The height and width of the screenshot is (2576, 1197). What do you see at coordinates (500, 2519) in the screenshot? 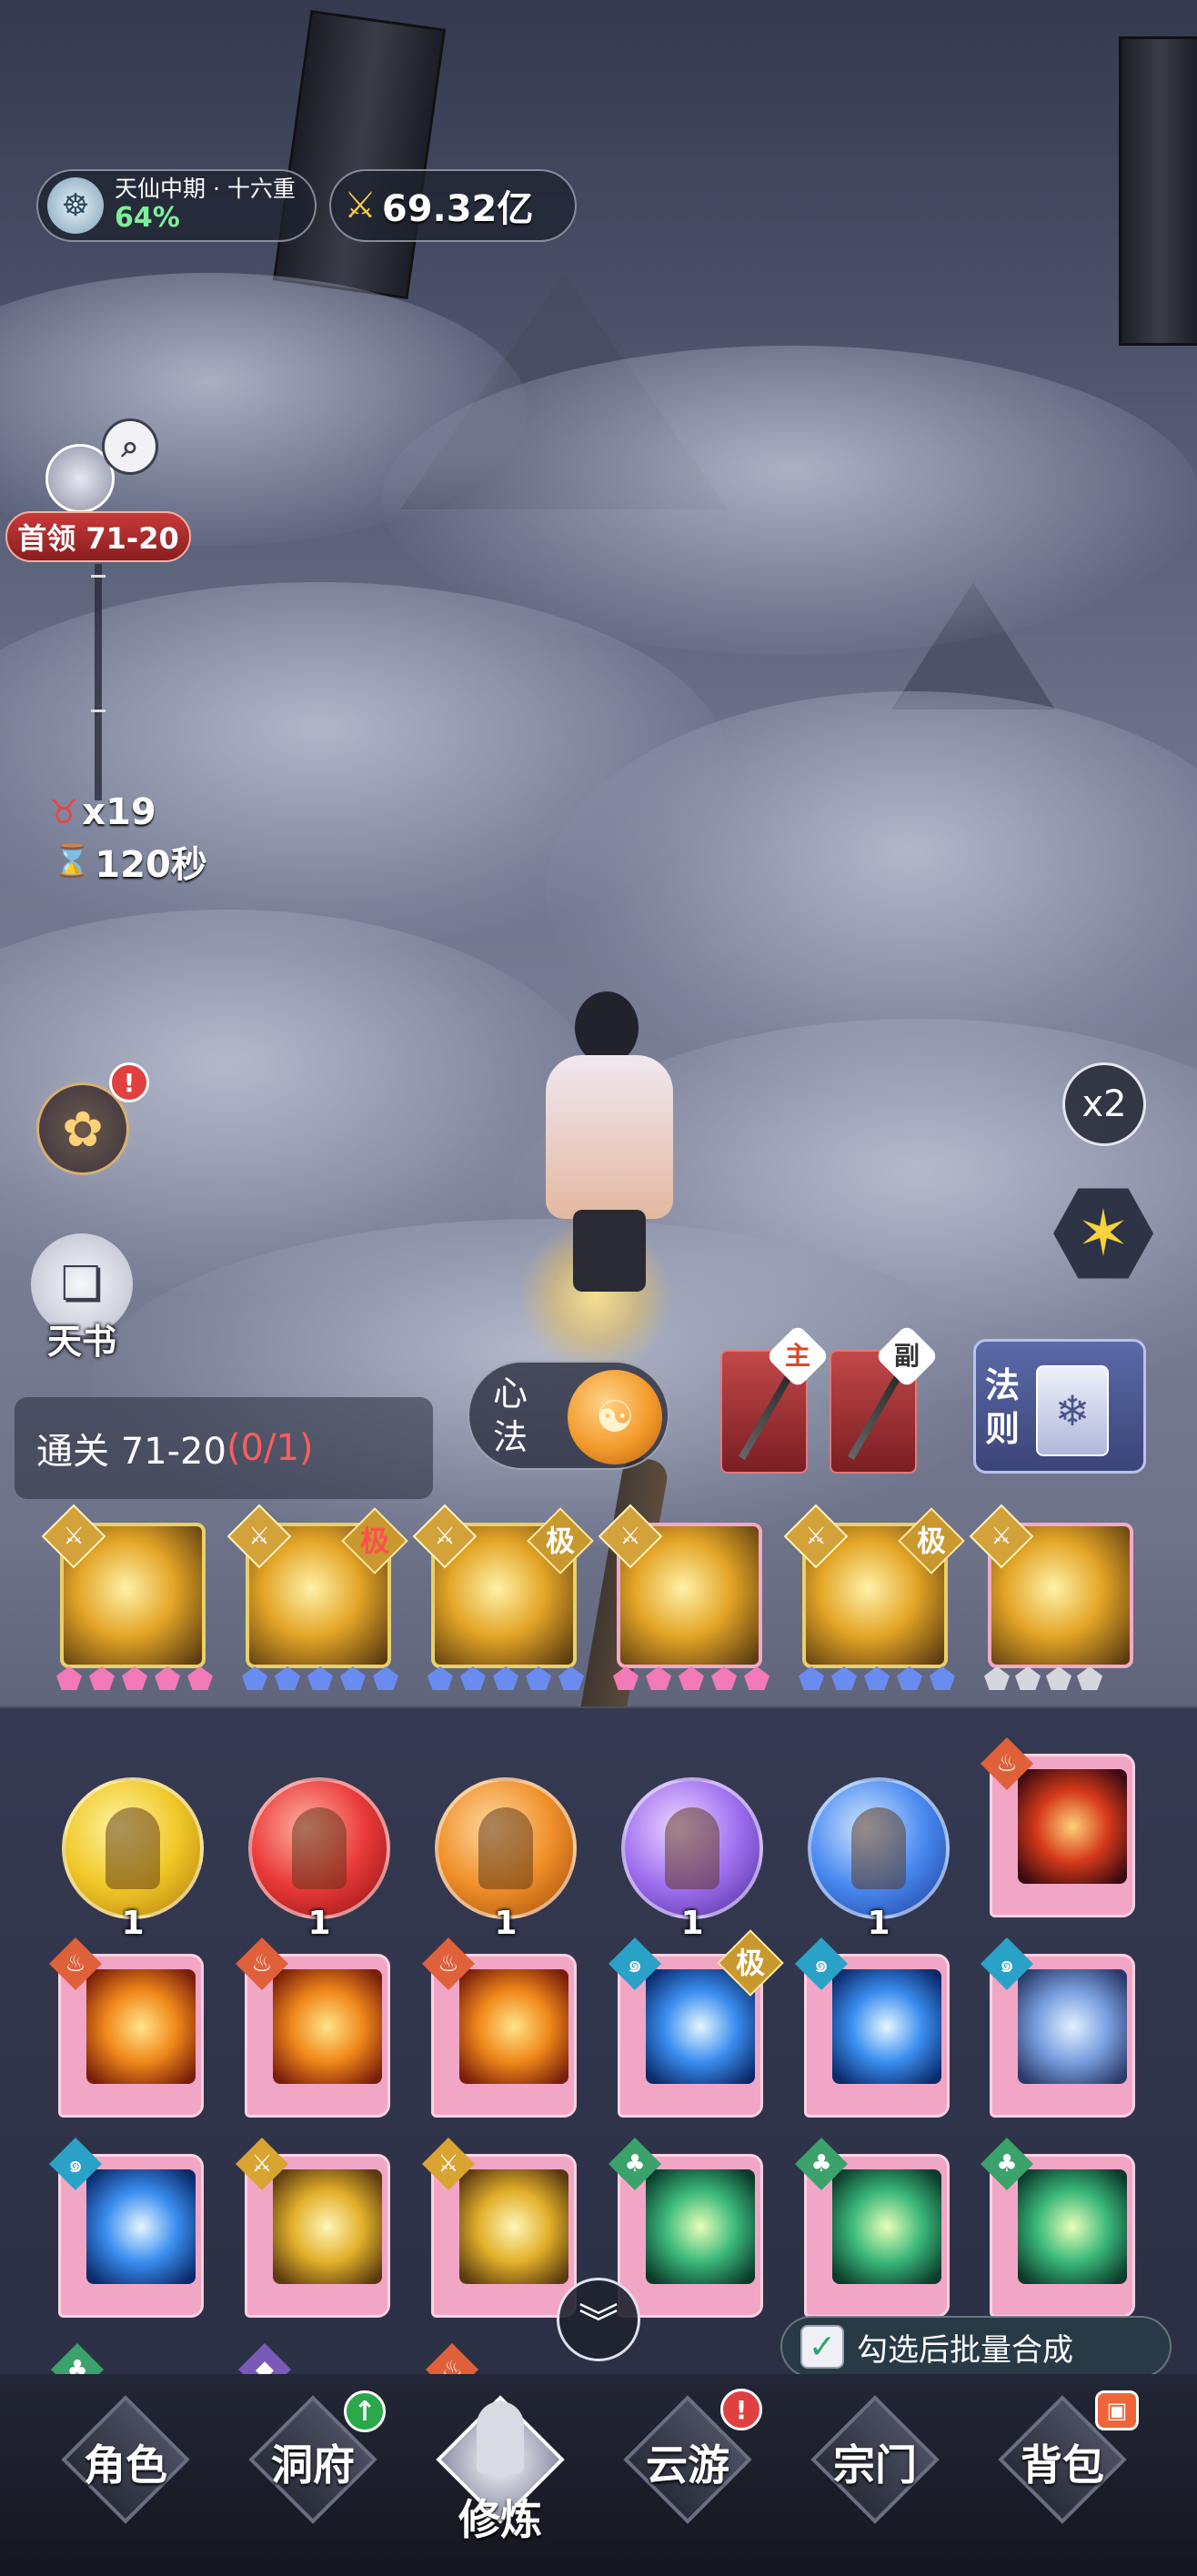
I see `nav-label: 修炼` at bounding box center [500, 2519].